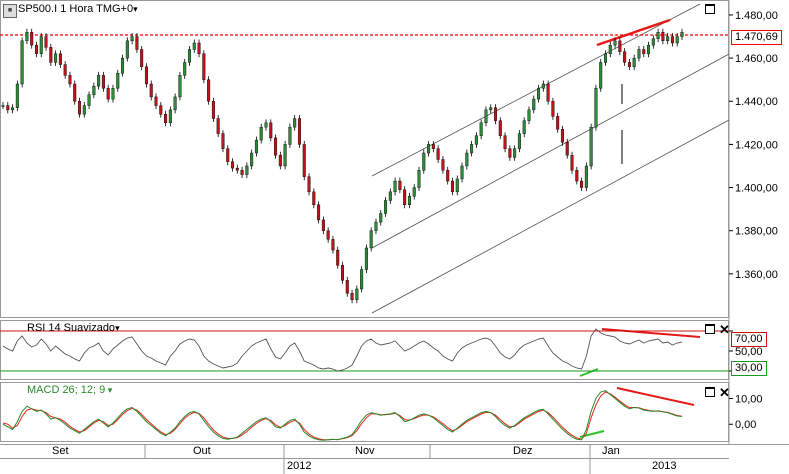  Describe the element at coordinates (60, 451) in the screenshot. I see `month-label: Set` at that location.